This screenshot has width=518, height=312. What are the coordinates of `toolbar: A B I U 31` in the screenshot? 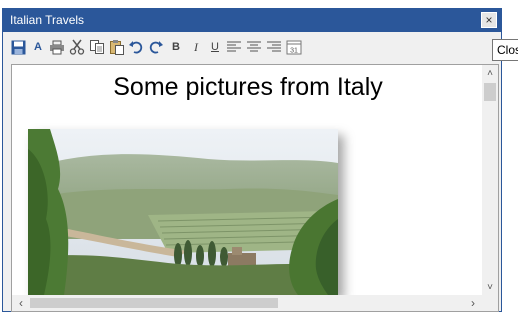 It's located at (252, 47).